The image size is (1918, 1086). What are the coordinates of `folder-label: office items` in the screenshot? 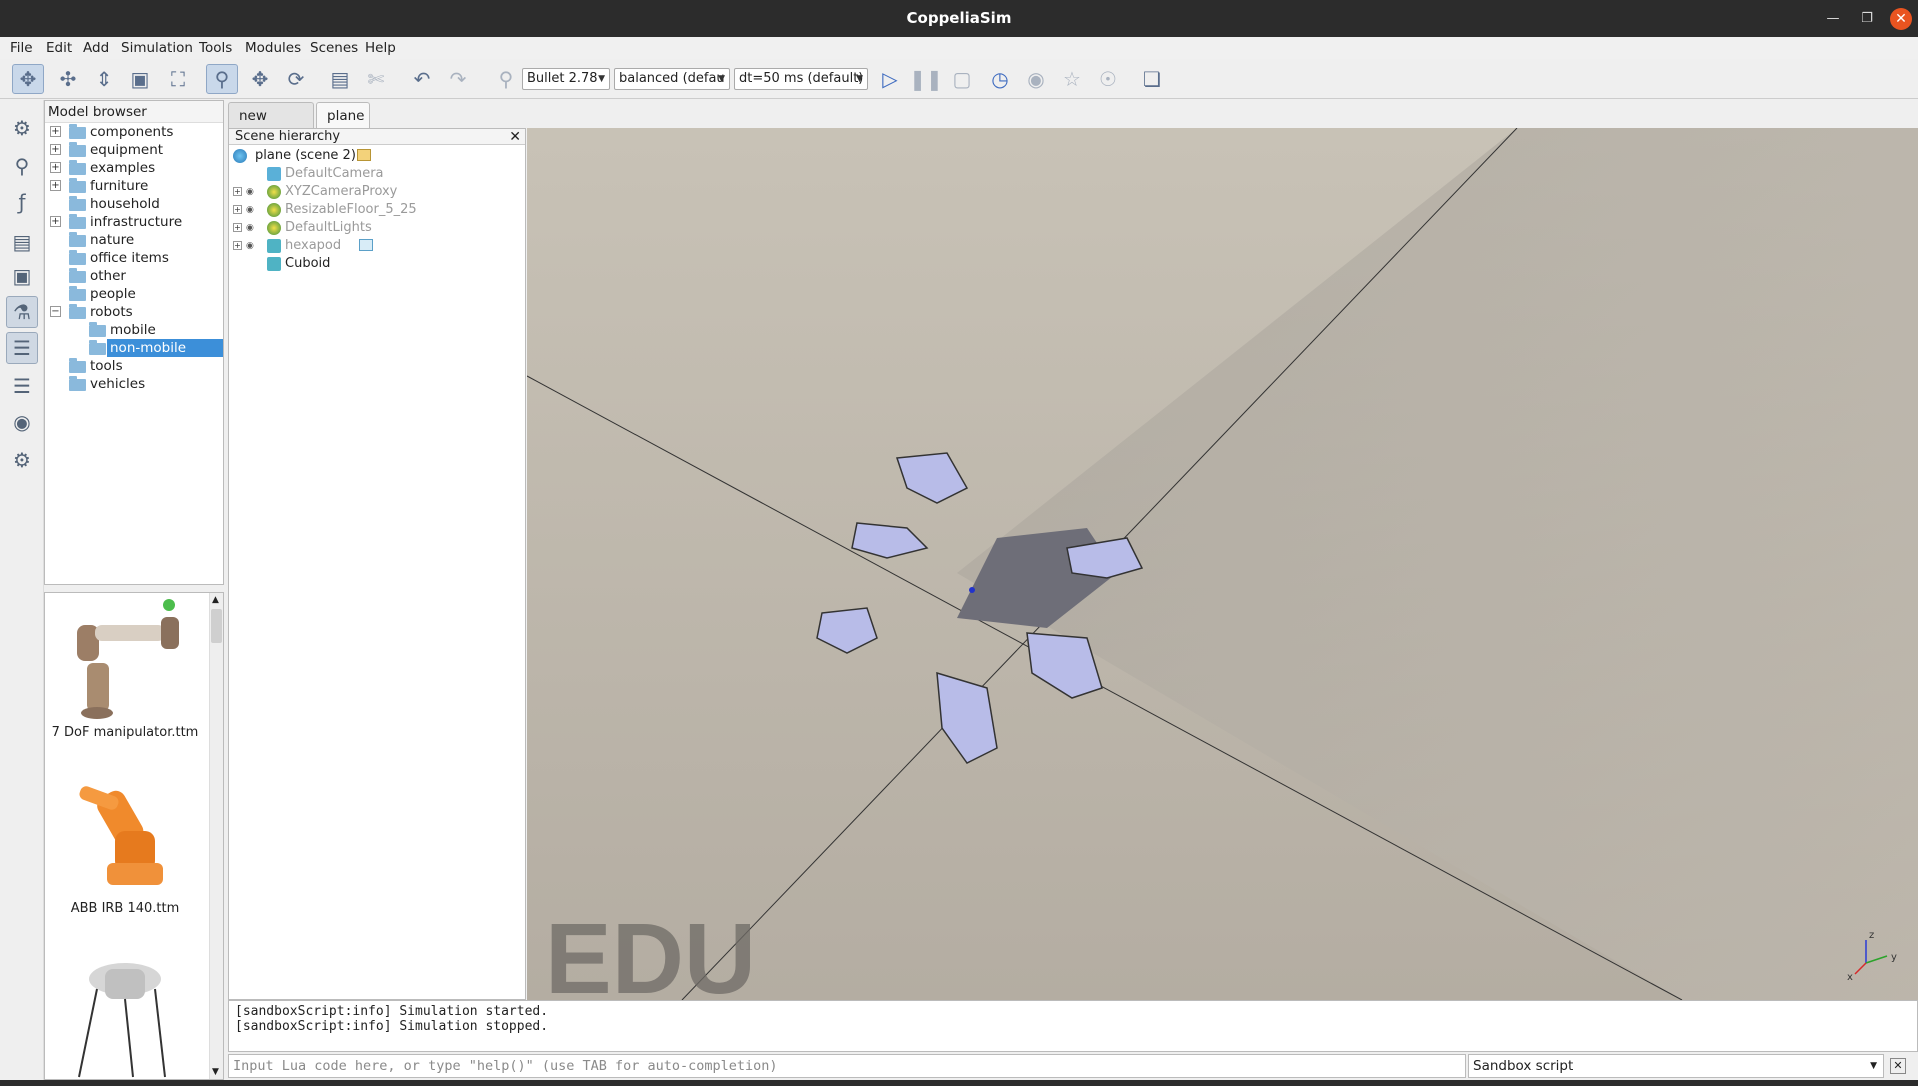 It's located at (129, 258).